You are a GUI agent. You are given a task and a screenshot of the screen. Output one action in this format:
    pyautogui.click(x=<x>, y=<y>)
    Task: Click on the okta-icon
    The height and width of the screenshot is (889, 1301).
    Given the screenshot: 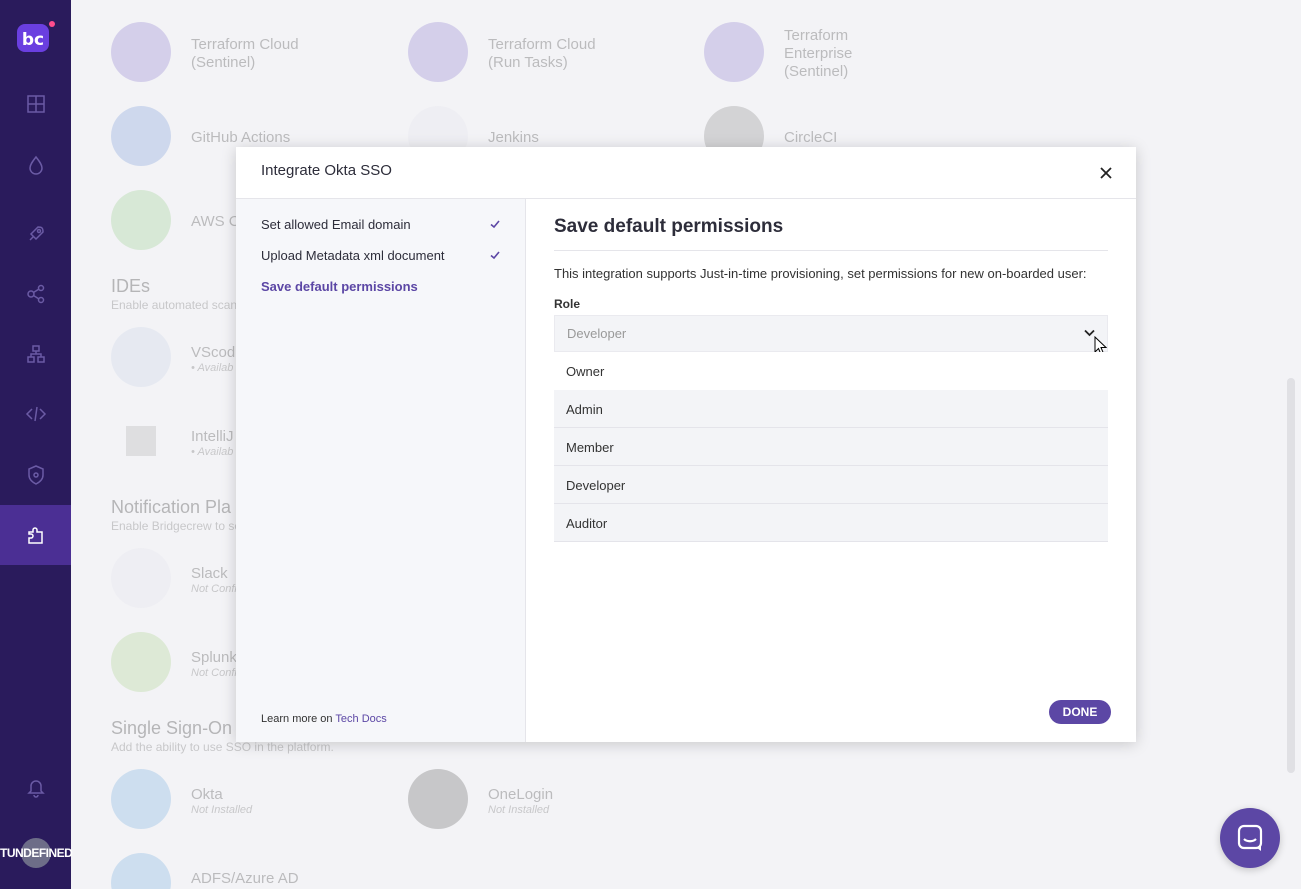 What is the action you would take?
    pyautogui.click(x=141, y=799)
    